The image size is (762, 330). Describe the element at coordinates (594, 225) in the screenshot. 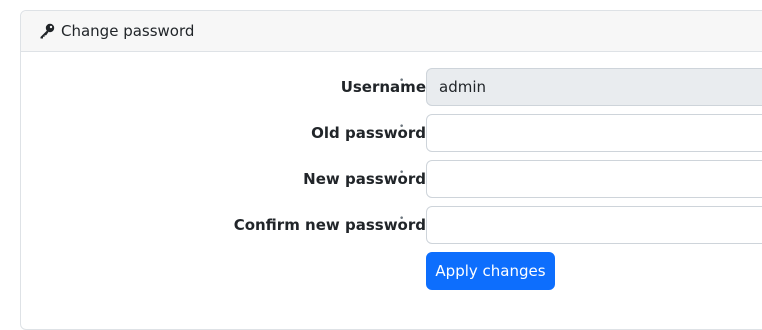

I see `confirm-password-field` at that location.